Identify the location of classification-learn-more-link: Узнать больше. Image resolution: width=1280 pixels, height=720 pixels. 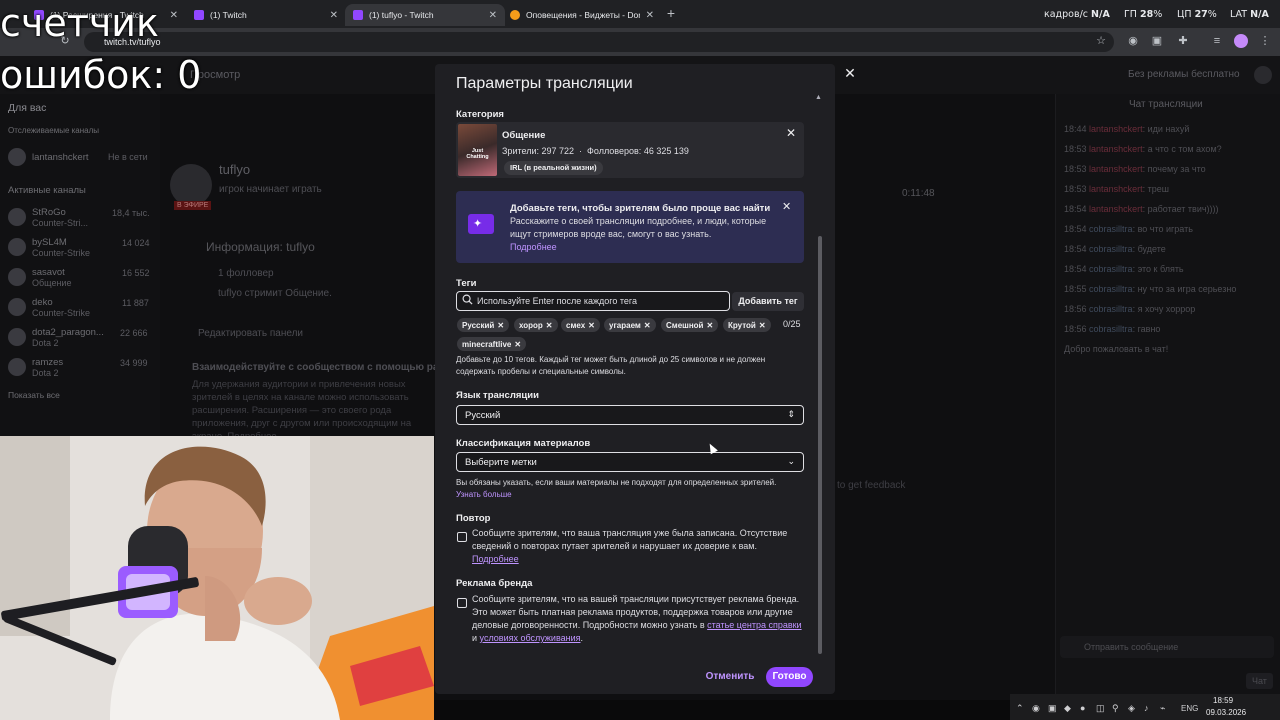
(484, 495).